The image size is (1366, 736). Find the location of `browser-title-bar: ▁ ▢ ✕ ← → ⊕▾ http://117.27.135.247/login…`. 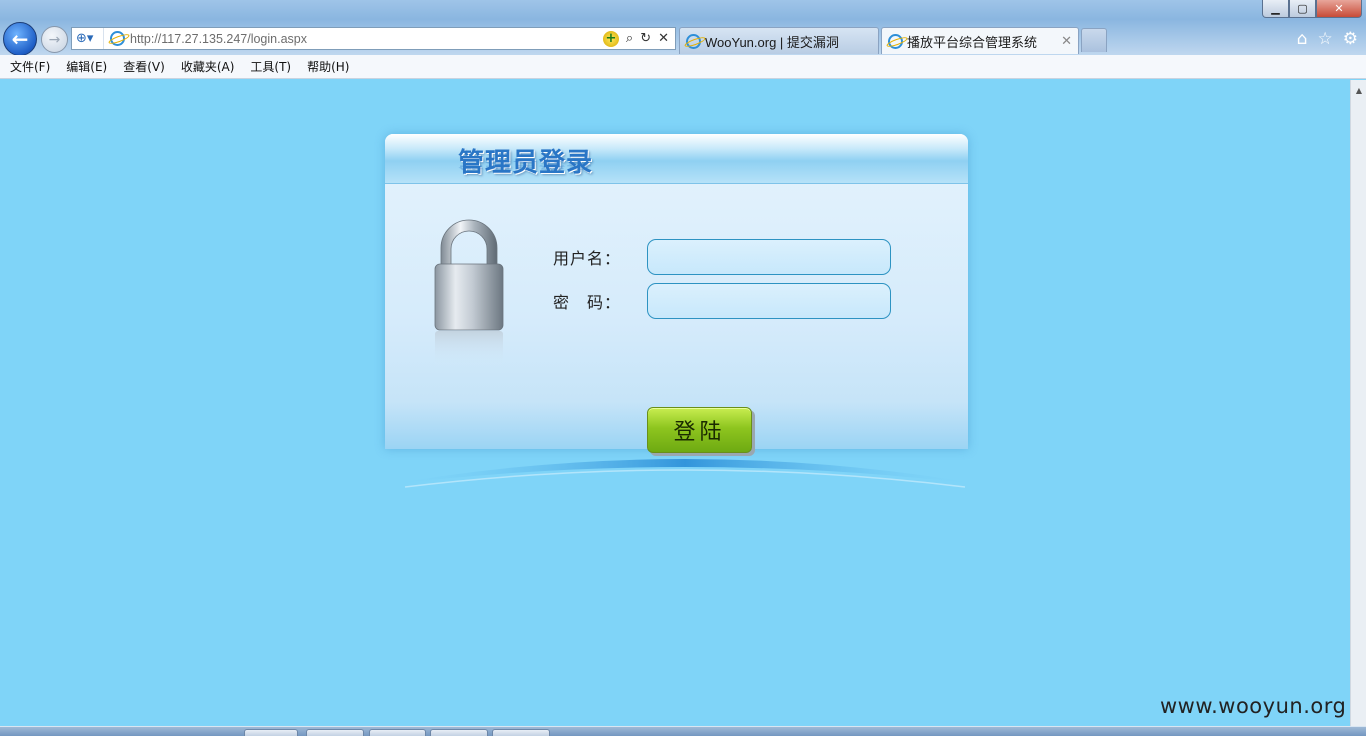

browser-title-bar: ▁ ▢ ✕ ← → ⊕▾ http://117.27.135.247/login… is located at coordinates (683, 28).